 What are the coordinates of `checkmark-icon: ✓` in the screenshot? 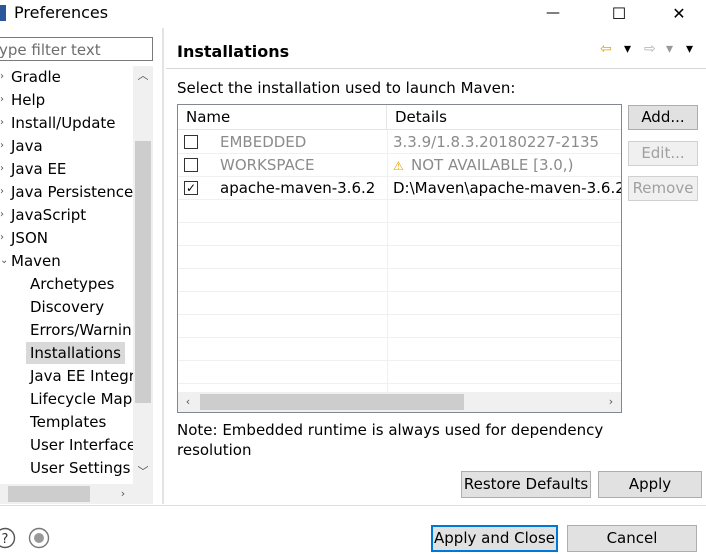 It's located at (191, 188).